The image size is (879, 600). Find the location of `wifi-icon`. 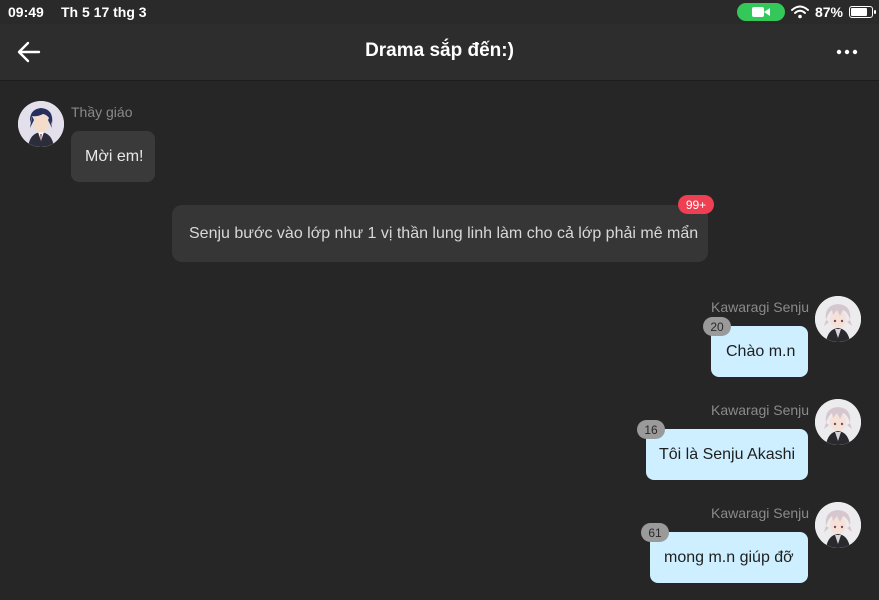

wifi-icon is located at coordinates (799, 12).